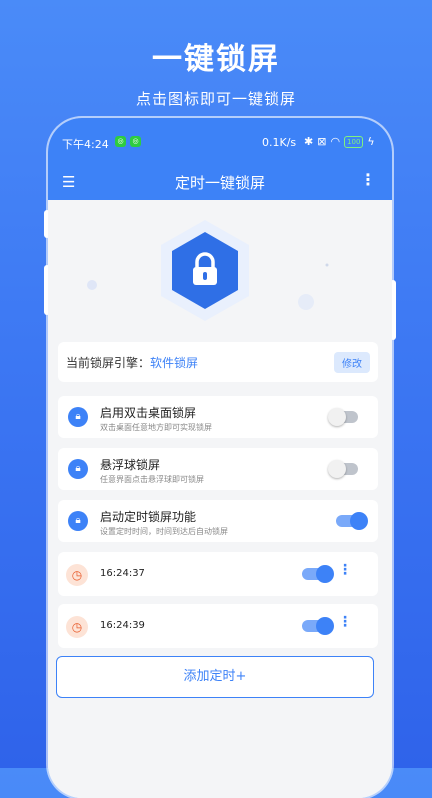  I want to click on charging-icon: ϟ, so click(371, 141).